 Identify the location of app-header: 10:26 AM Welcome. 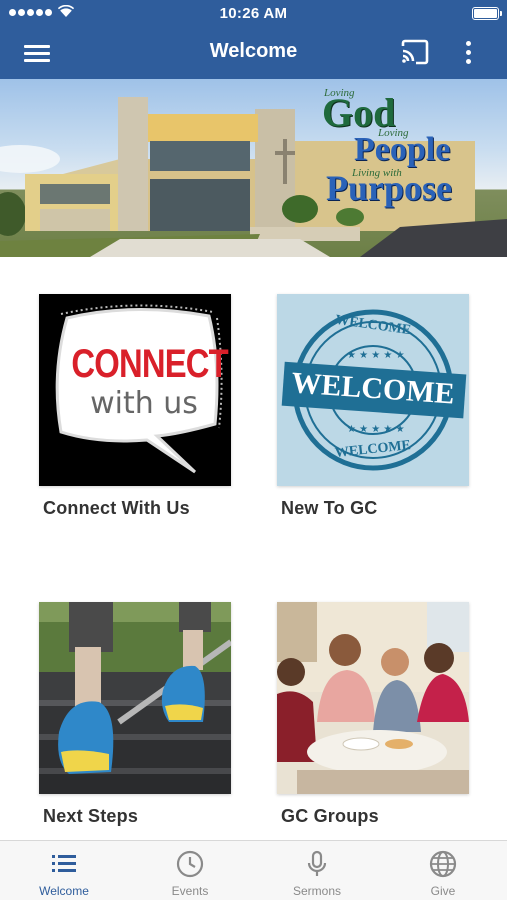
(253, 39).